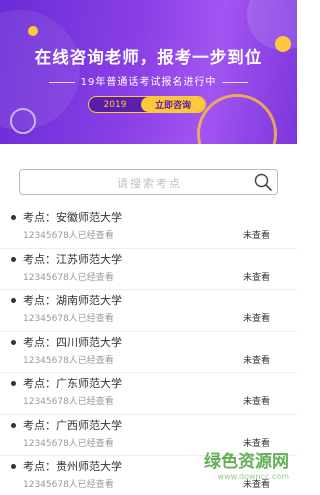  I want to click on list-item-title: 考点：贵州师范大学, so click(72, 466).